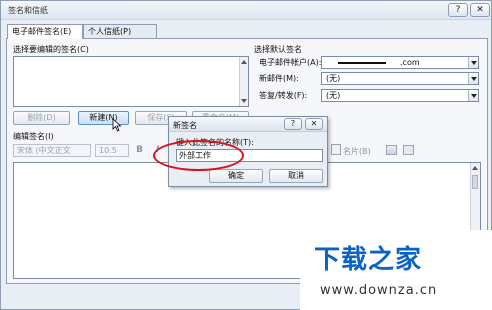 This screenshot has width=492, height=310. What do you see at coordinates (410, 62) in the screenshot?
I see `email-account-value: .com` at bounding box center [410, 62].